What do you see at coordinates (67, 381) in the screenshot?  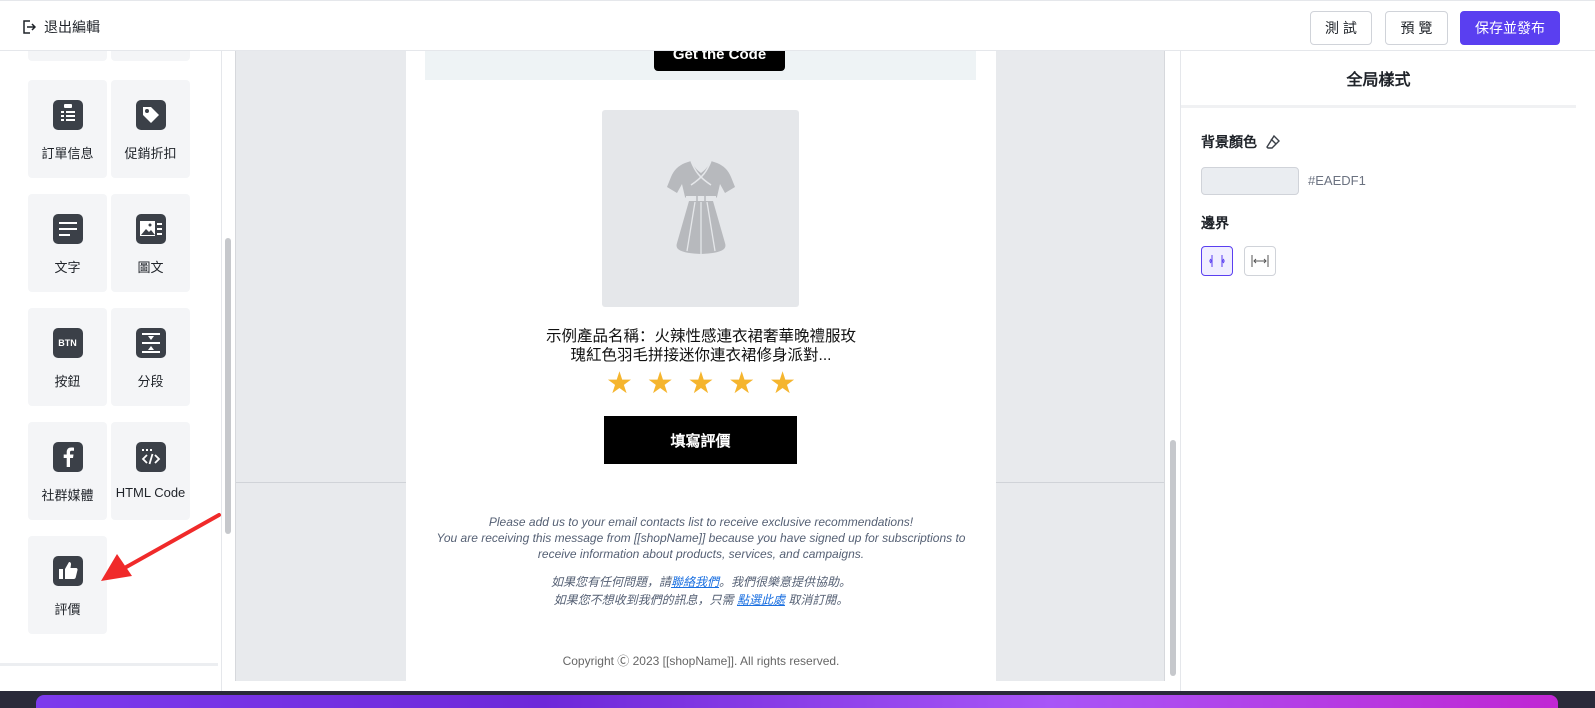 I see `tile-label: 按鈕` at bounding box center [67, 381].